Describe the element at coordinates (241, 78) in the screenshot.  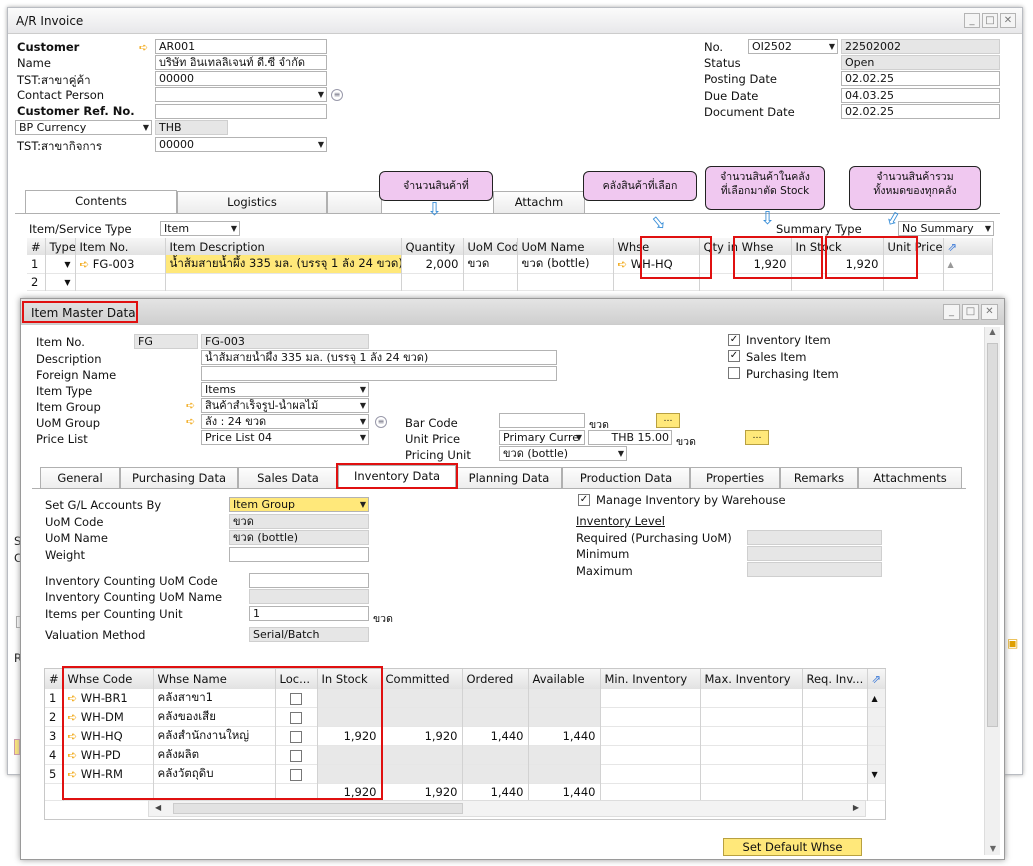
I see `bp-branch-field: 00000` at that location.